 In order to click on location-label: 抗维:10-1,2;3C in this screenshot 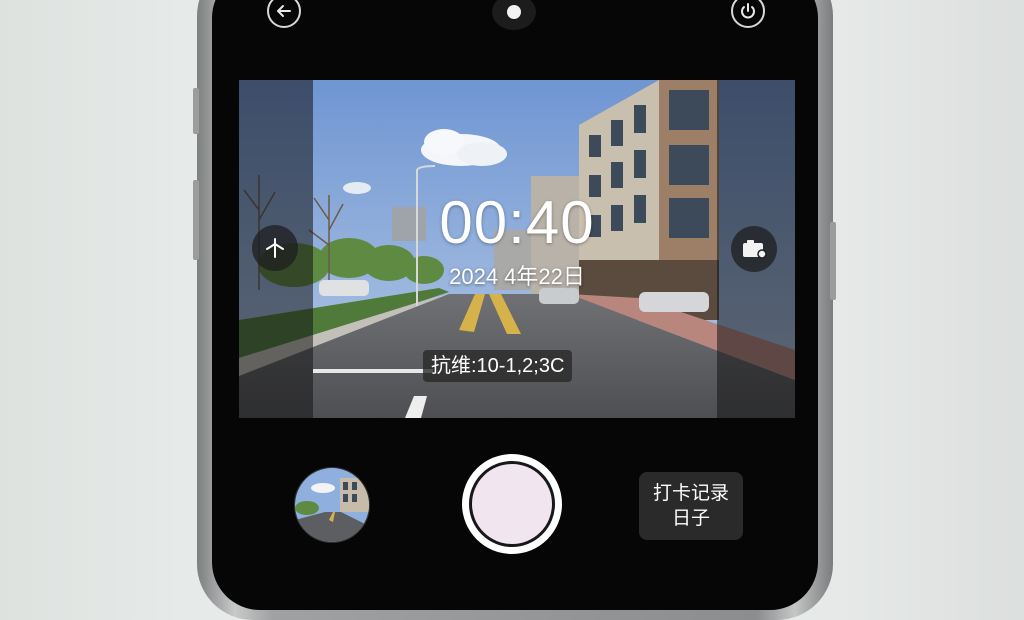, I will do `click(498, 366)`.